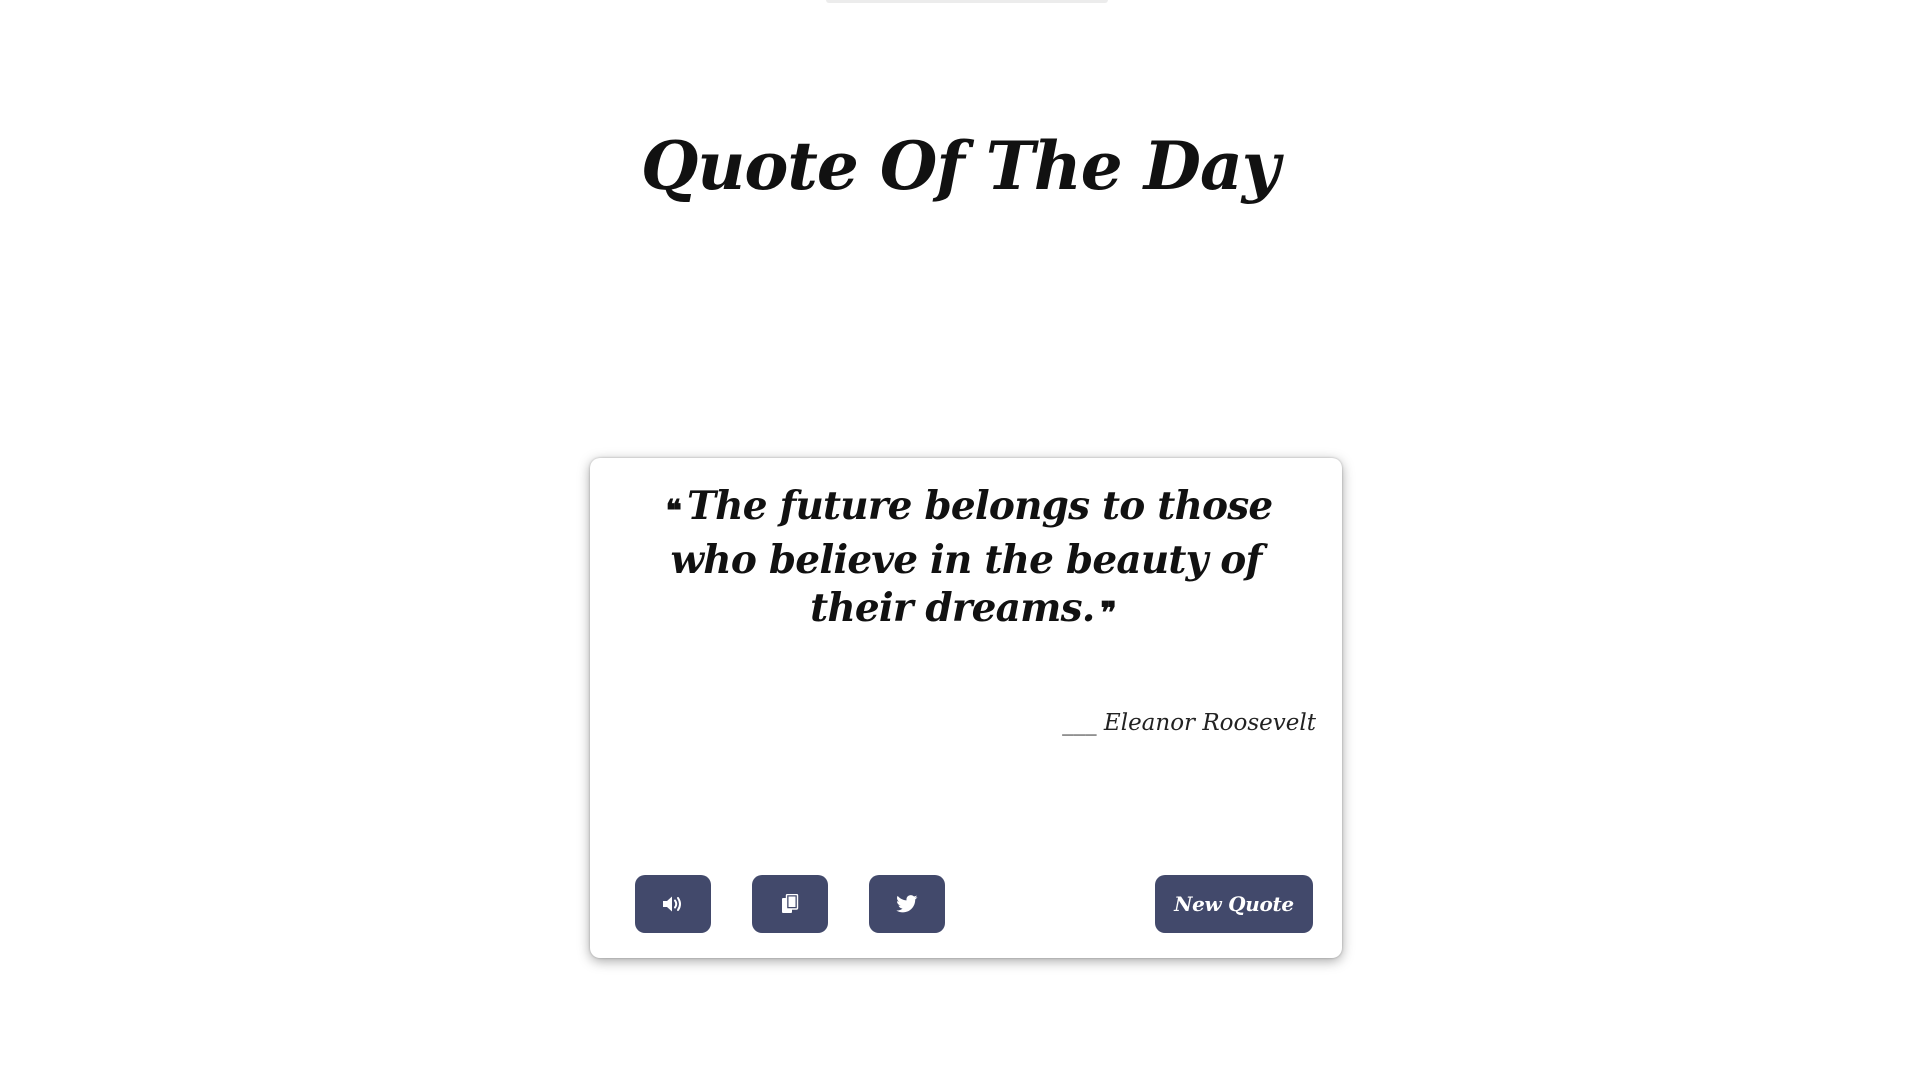  I want to click on top-edge-tab, so click(967, 1).